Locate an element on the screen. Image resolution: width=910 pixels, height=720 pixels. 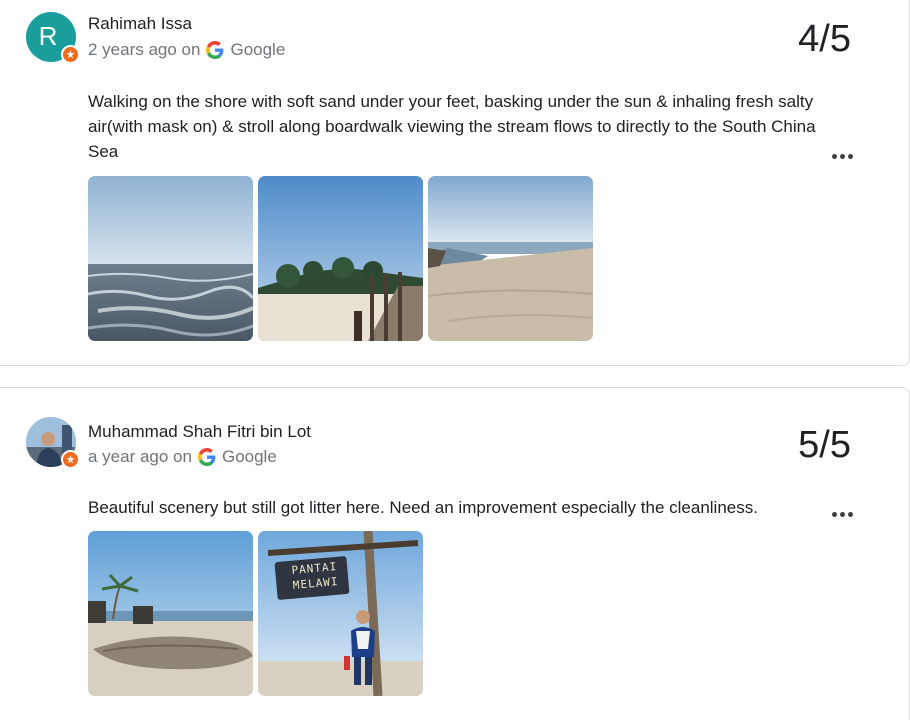
driftwood-beach-photo is located at coordinates (170, 613).